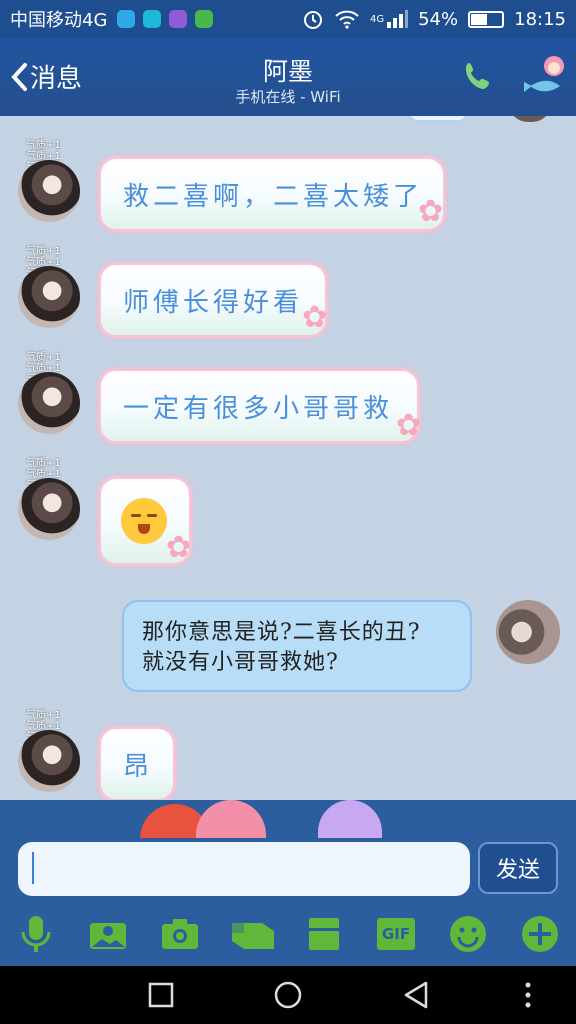  Describe the element at coordinates (165, 19) in the screenshot. I see `notification-icons` at that location.